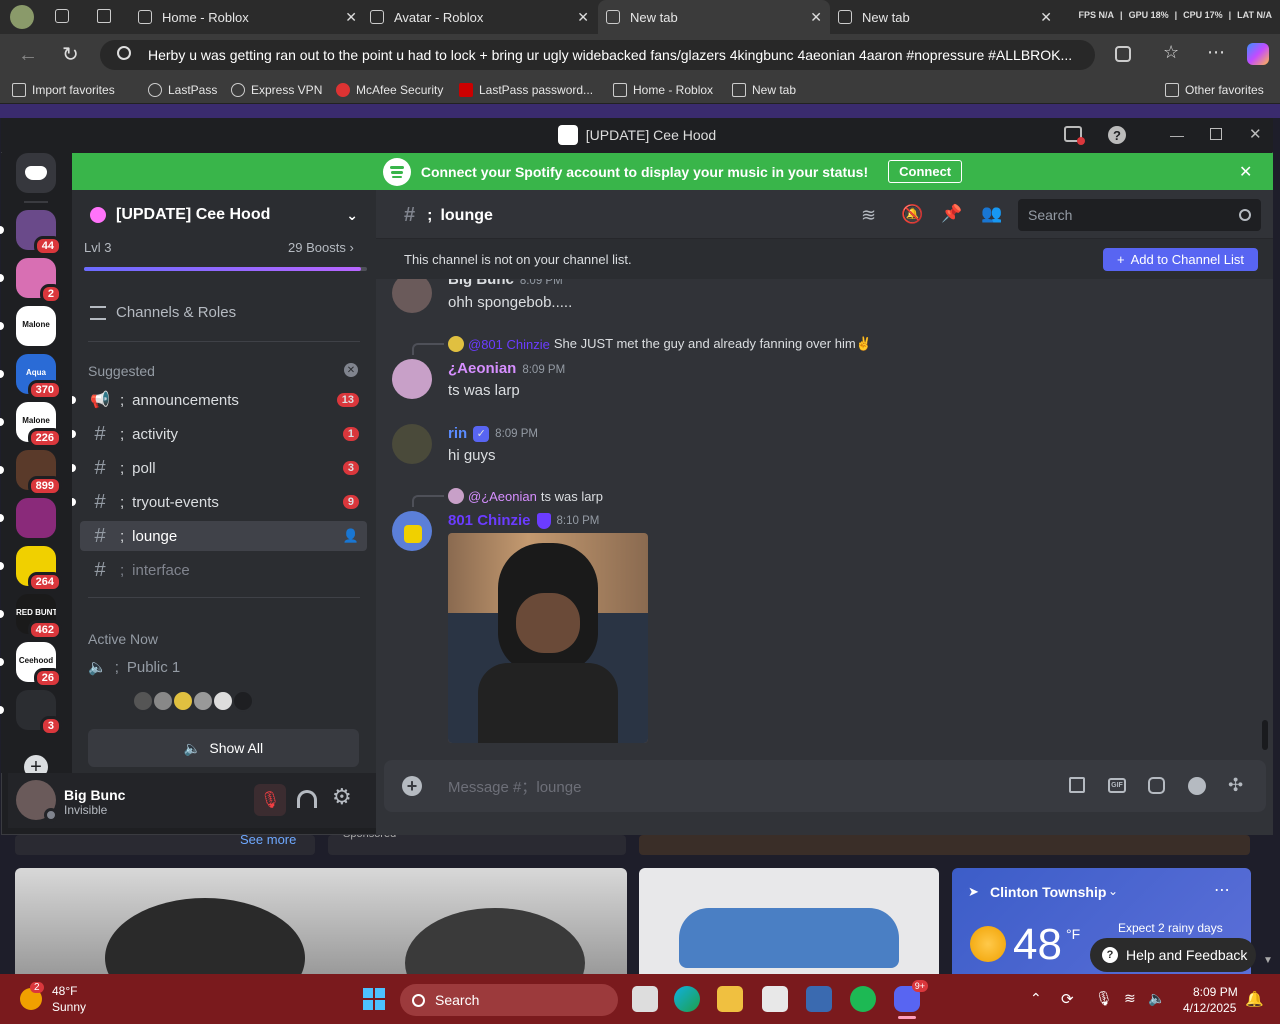  What do you see at coordinates (351, 370) in the screenshot?
I see `dismiss-suggested-icon: ✕` at bounding box center [351, 370].